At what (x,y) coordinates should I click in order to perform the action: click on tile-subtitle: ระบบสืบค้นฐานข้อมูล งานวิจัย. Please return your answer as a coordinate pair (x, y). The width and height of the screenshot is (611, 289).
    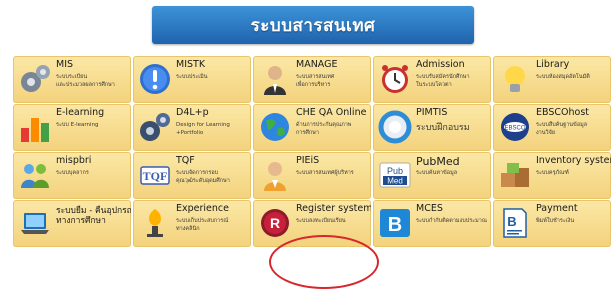
    Looking at the image, I should click on (562, 129).